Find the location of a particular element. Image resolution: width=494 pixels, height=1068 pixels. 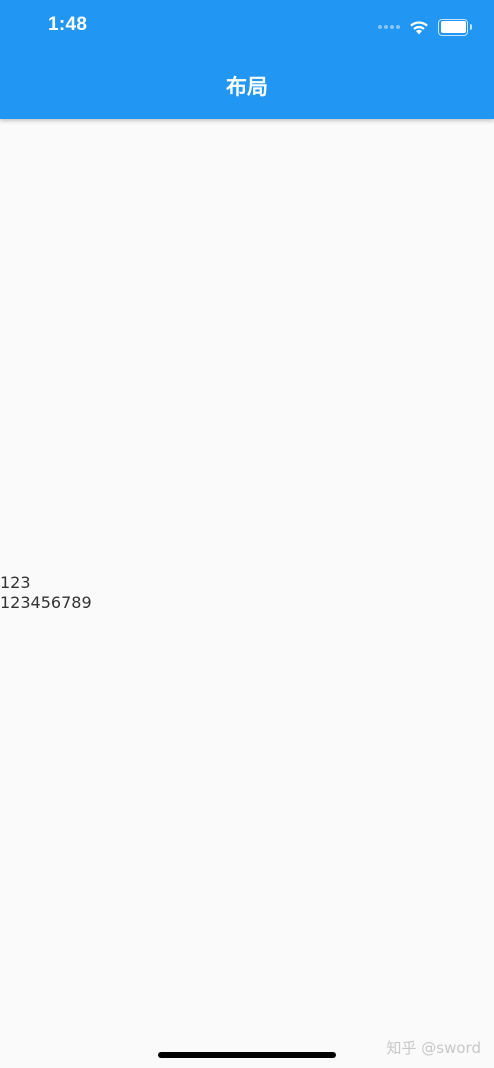

page-title: 布局 is located at coordinates (247, 87).